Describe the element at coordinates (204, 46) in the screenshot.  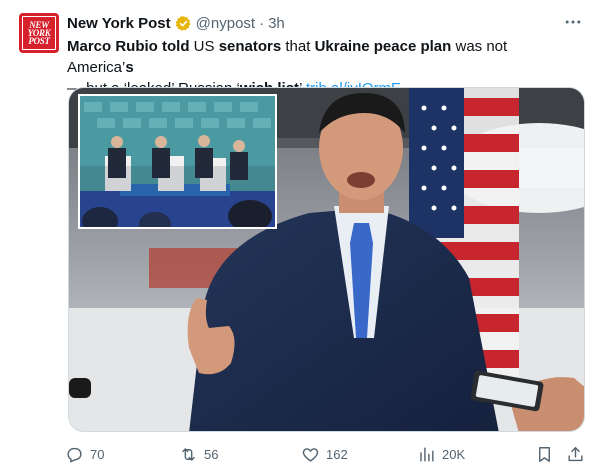
I see `text-plain-1: US` at that location.